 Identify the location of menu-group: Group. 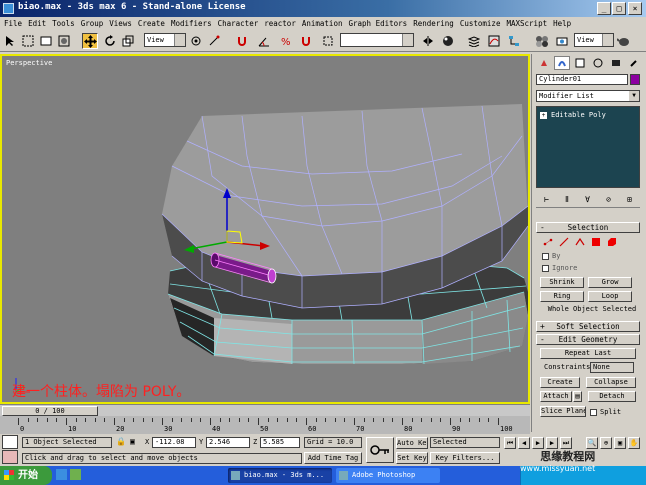
(92, 23).